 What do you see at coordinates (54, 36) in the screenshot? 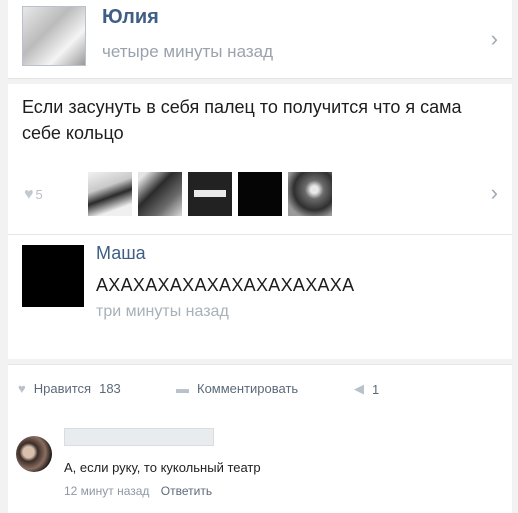
I see `author-avatar` at bounding box center [54, 36].